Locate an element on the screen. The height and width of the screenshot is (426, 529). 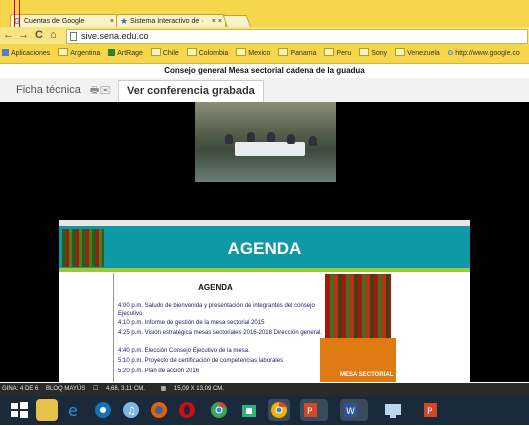
corner-label: MESA SECTORIAL is located at coordinates (367, 375).